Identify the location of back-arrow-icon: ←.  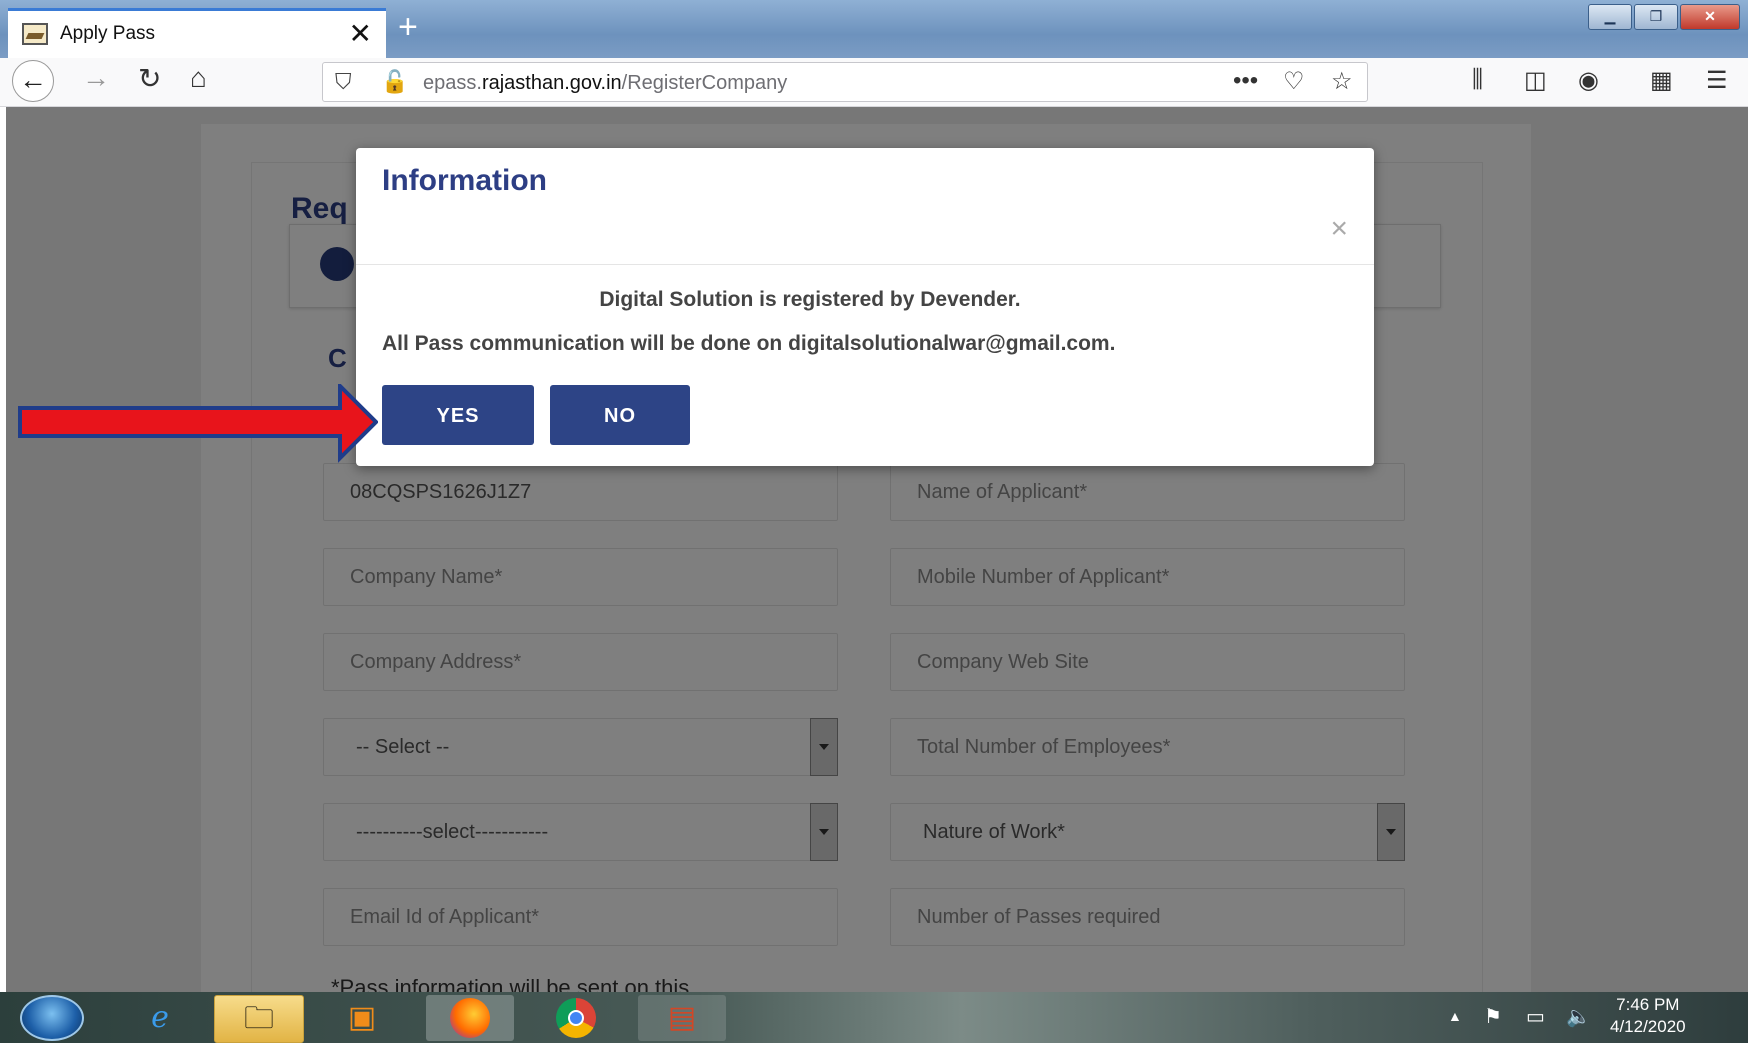
(33, 81).